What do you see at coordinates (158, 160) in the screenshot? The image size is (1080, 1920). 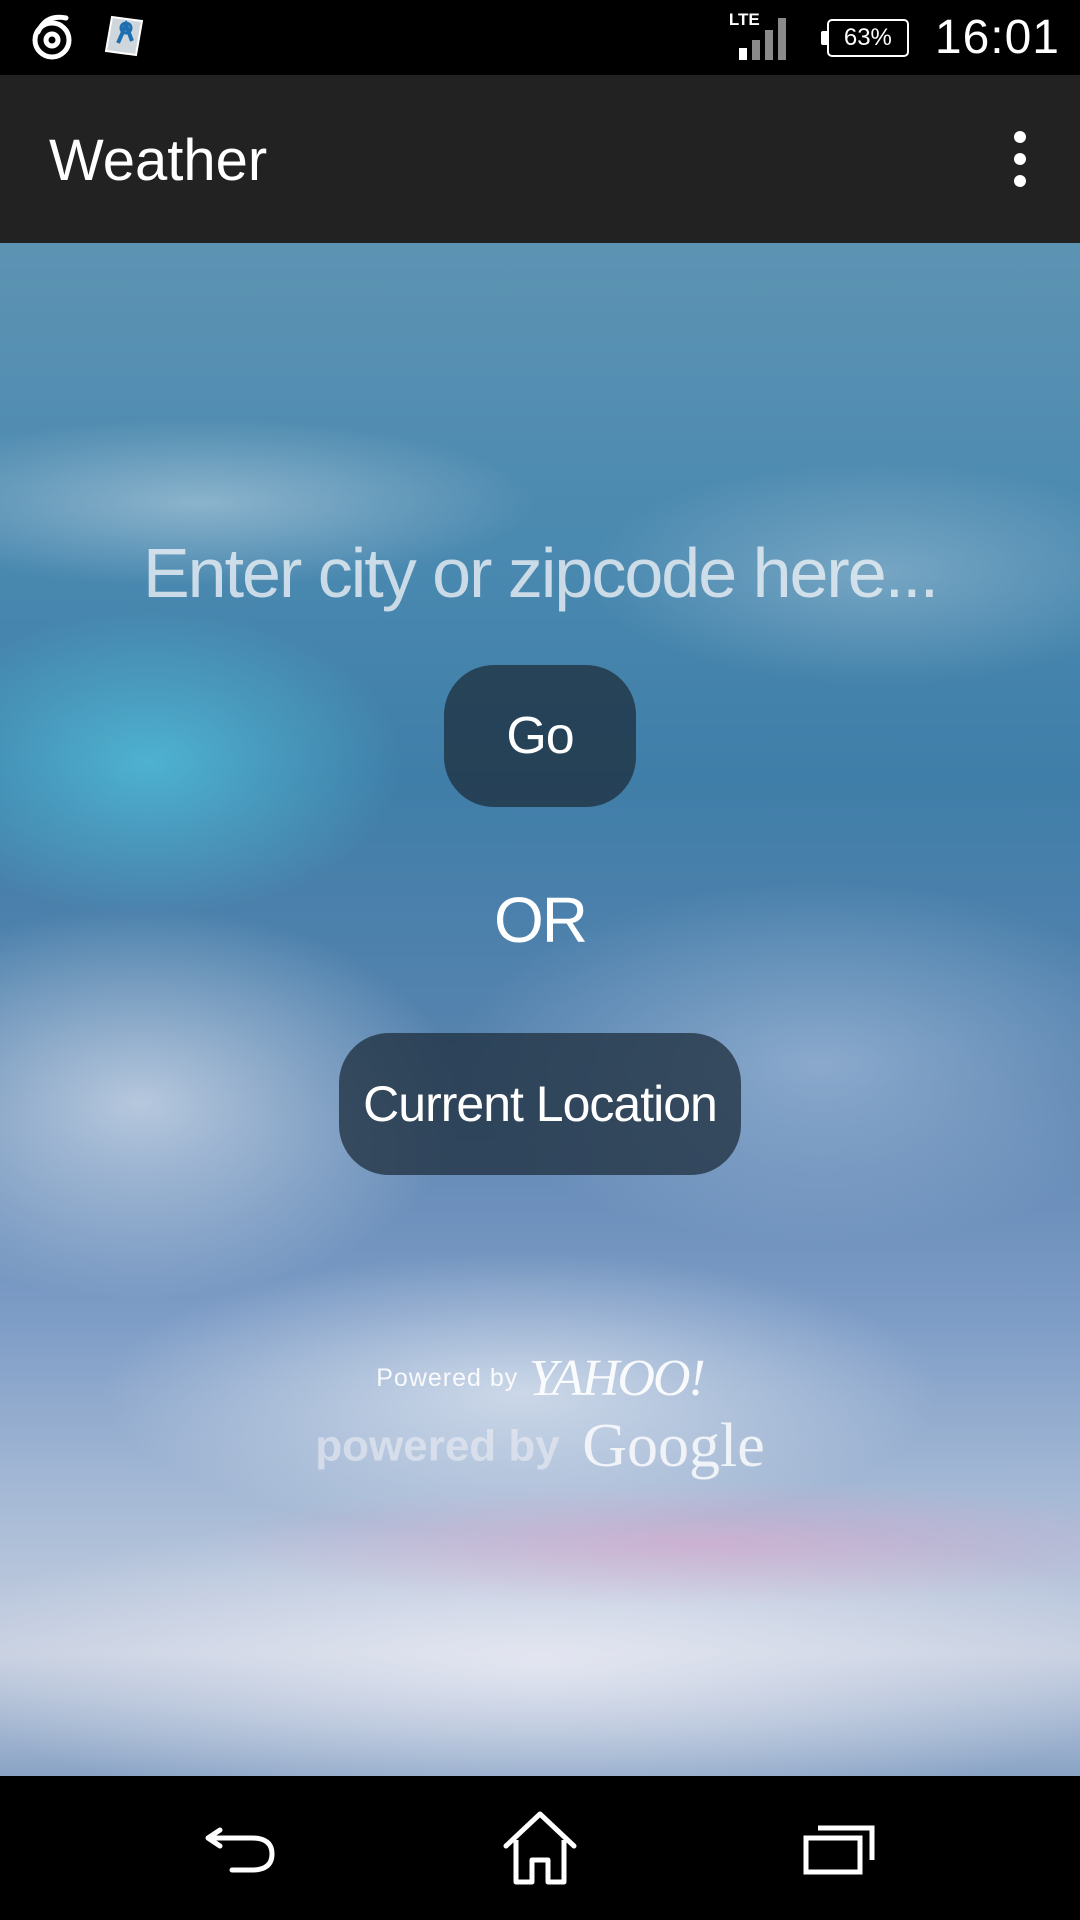 I see `app-title: Weather` at bounding box center [158, 160].